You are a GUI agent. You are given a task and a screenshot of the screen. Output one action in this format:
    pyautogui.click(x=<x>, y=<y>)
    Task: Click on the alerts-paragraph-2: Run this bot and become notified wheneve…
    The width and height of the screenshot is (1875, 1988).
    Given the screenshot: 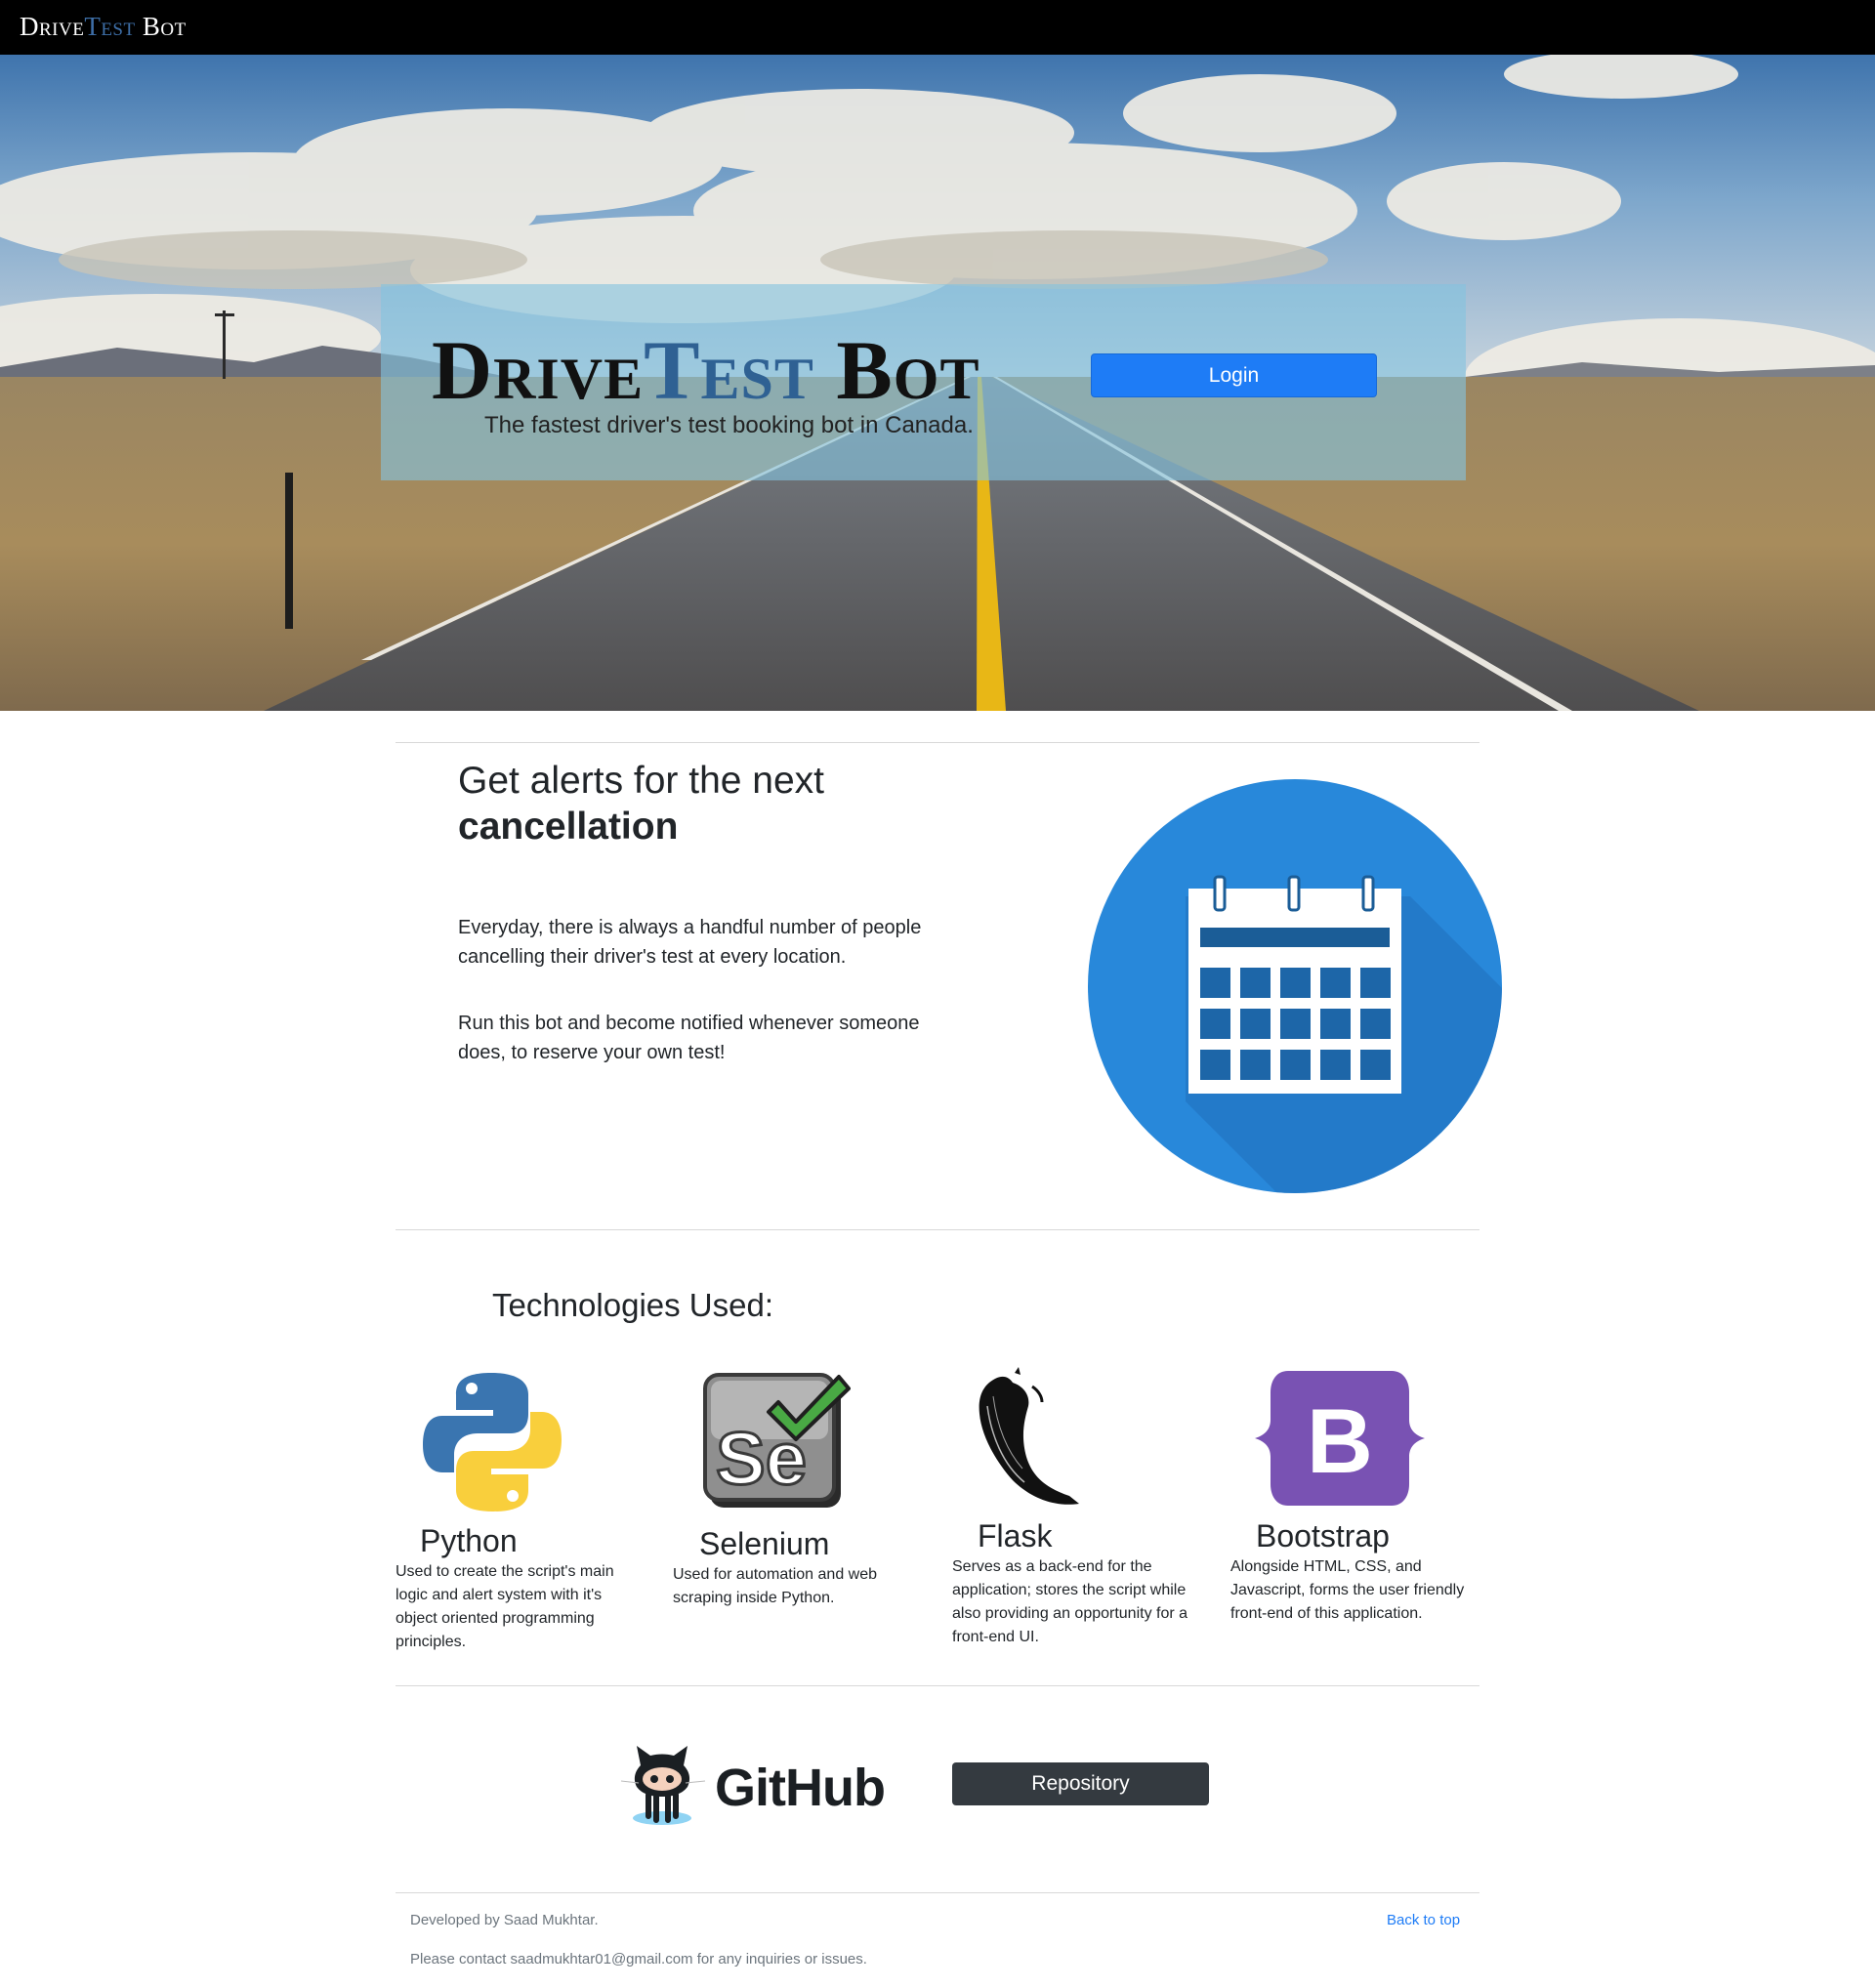 What is the action you would take?
    pyautogui.click(x=689, y=1038)
    